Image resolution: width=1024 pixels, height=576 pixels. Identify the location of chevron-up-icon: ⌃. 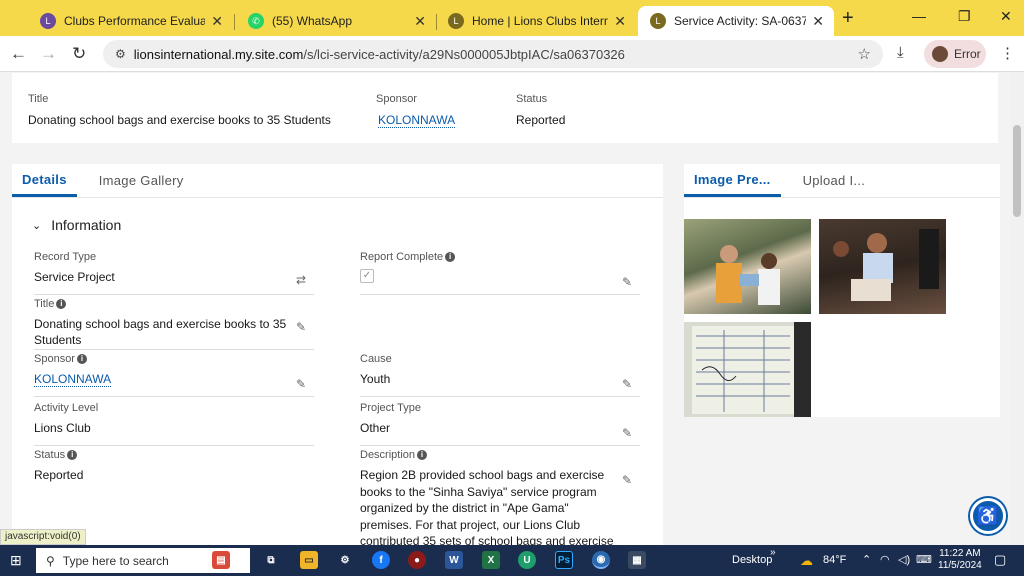
(866, 559).